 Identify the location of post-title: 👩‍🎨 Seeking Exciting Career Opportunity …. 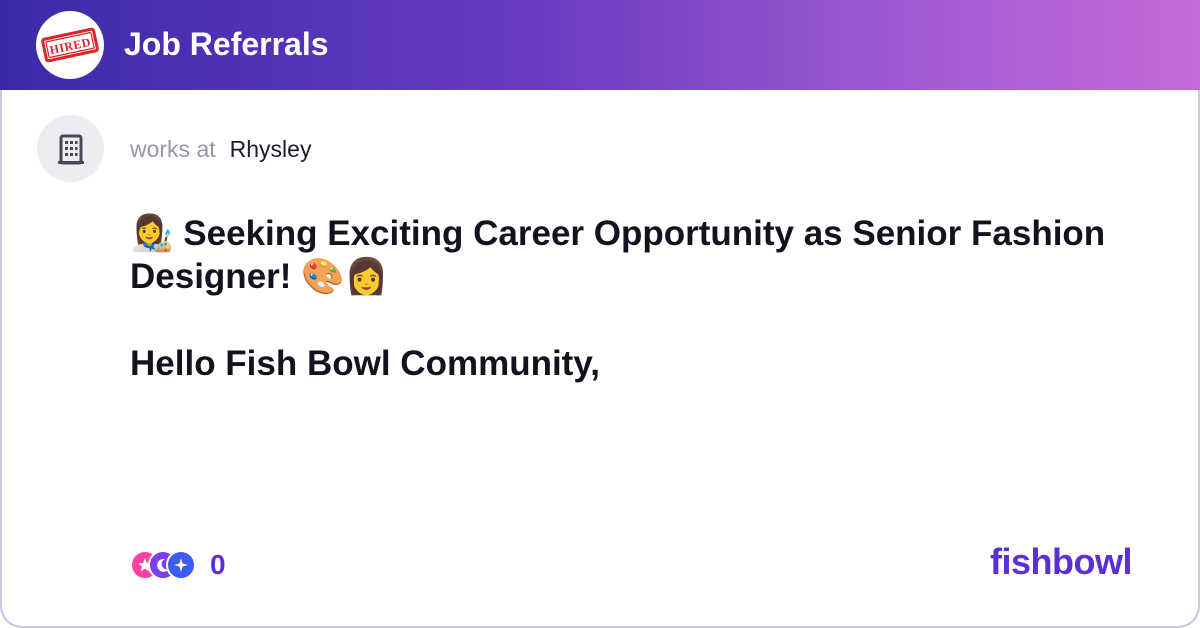
(630, 255).